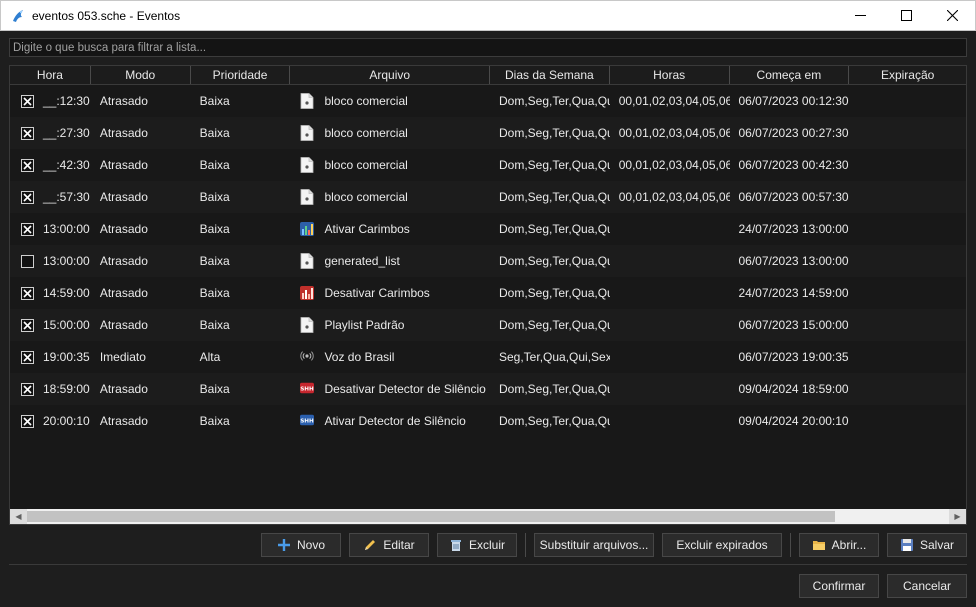 The image size is (976, 607). I want to click on cell-hora: 19:00:35, so click(50, 357).